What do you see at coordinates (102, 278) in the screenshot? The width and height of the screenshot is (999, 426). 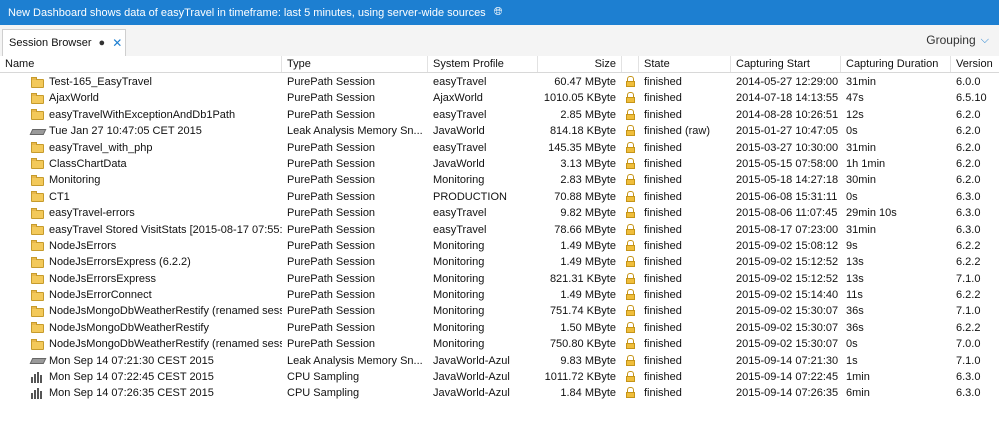 I see `session-name: NodeJsErrorsExpress` at bounding box center [102, 278].